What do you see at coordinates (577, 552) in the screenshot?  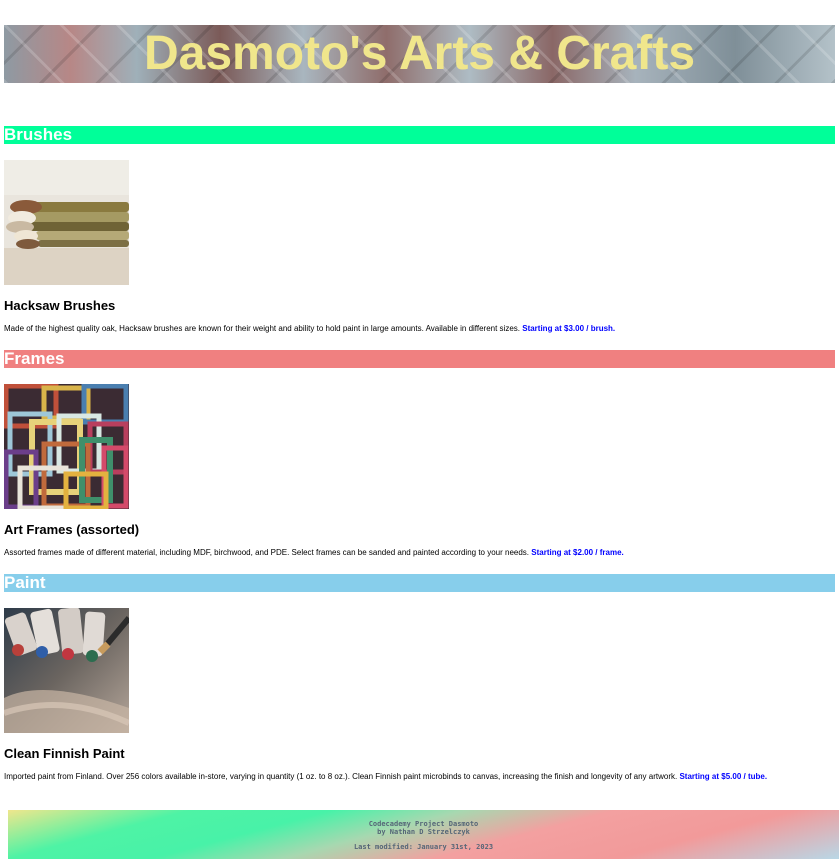 I see `price-frames: Starting at $2.00 / frame.` at bounding box center [577, 552].